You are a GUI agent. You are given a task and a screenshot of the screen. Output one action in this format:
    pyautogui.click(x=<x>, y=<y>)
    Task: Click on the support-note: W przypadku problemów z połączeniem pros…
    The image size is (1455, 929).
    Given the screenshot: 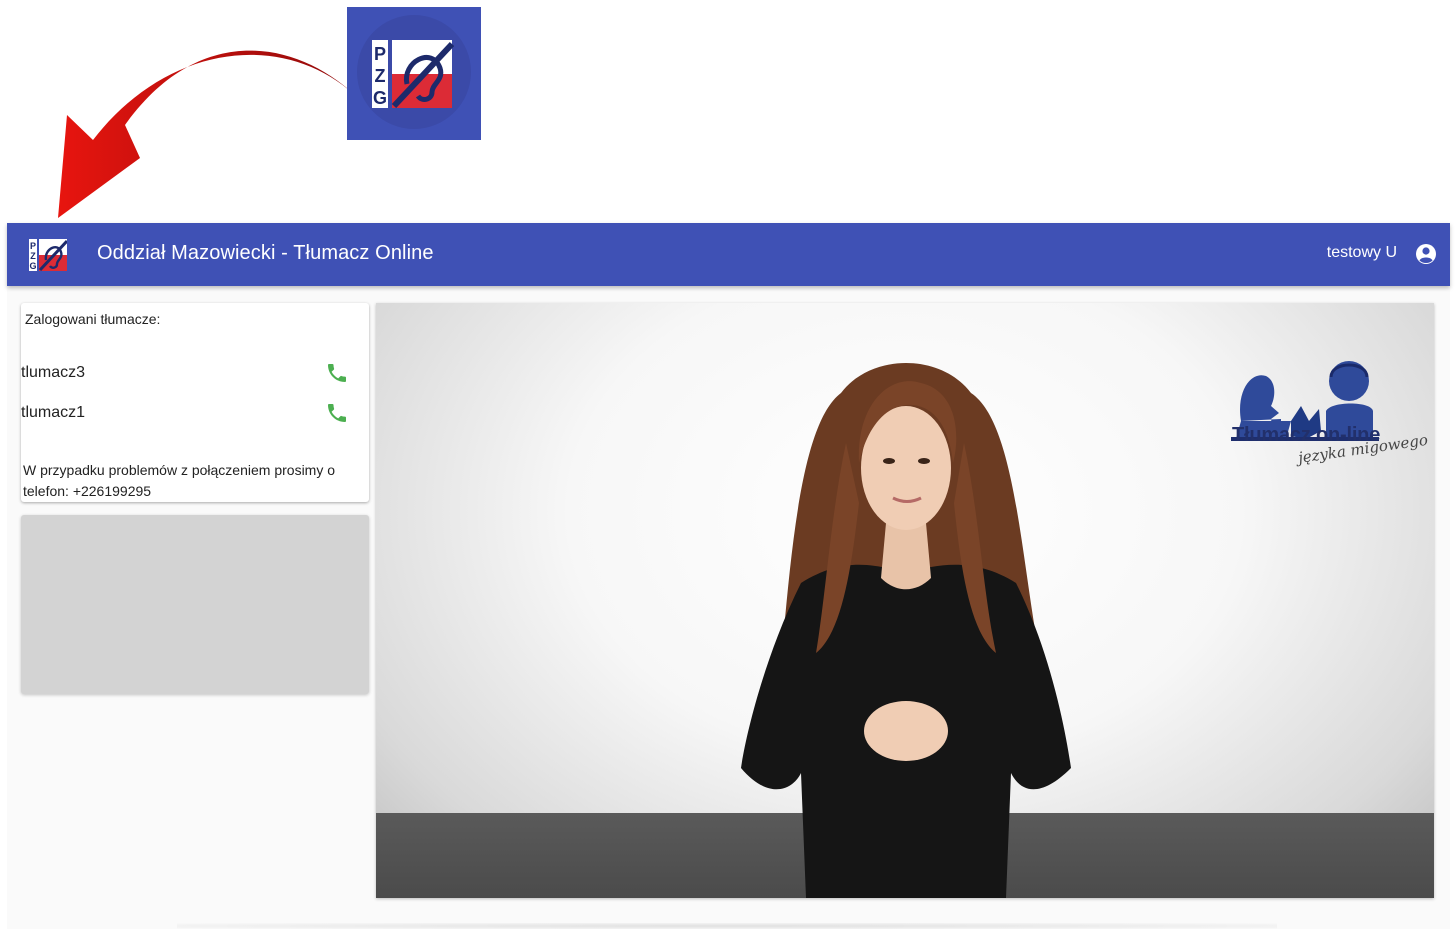 What is the action you would take?
    pyautogui.click(x=179, y=480)
    